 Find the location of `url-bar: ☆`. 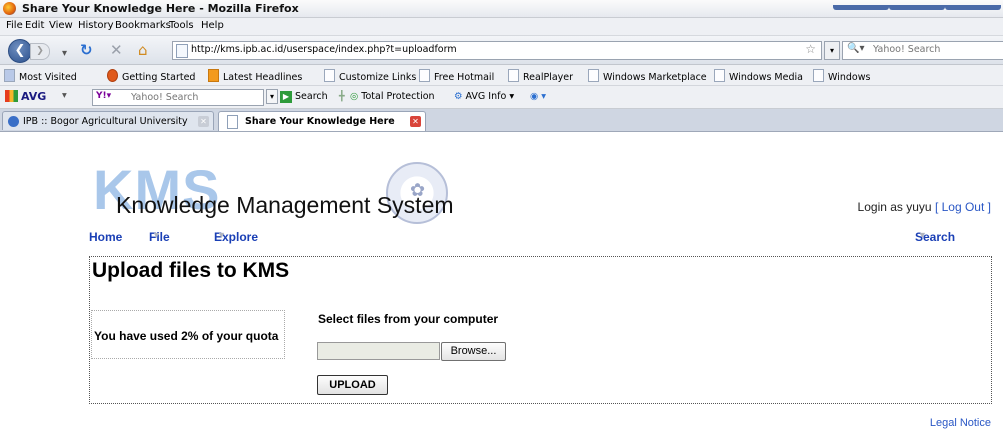

url-bar: ☆ is located at coordinates (497, 50).